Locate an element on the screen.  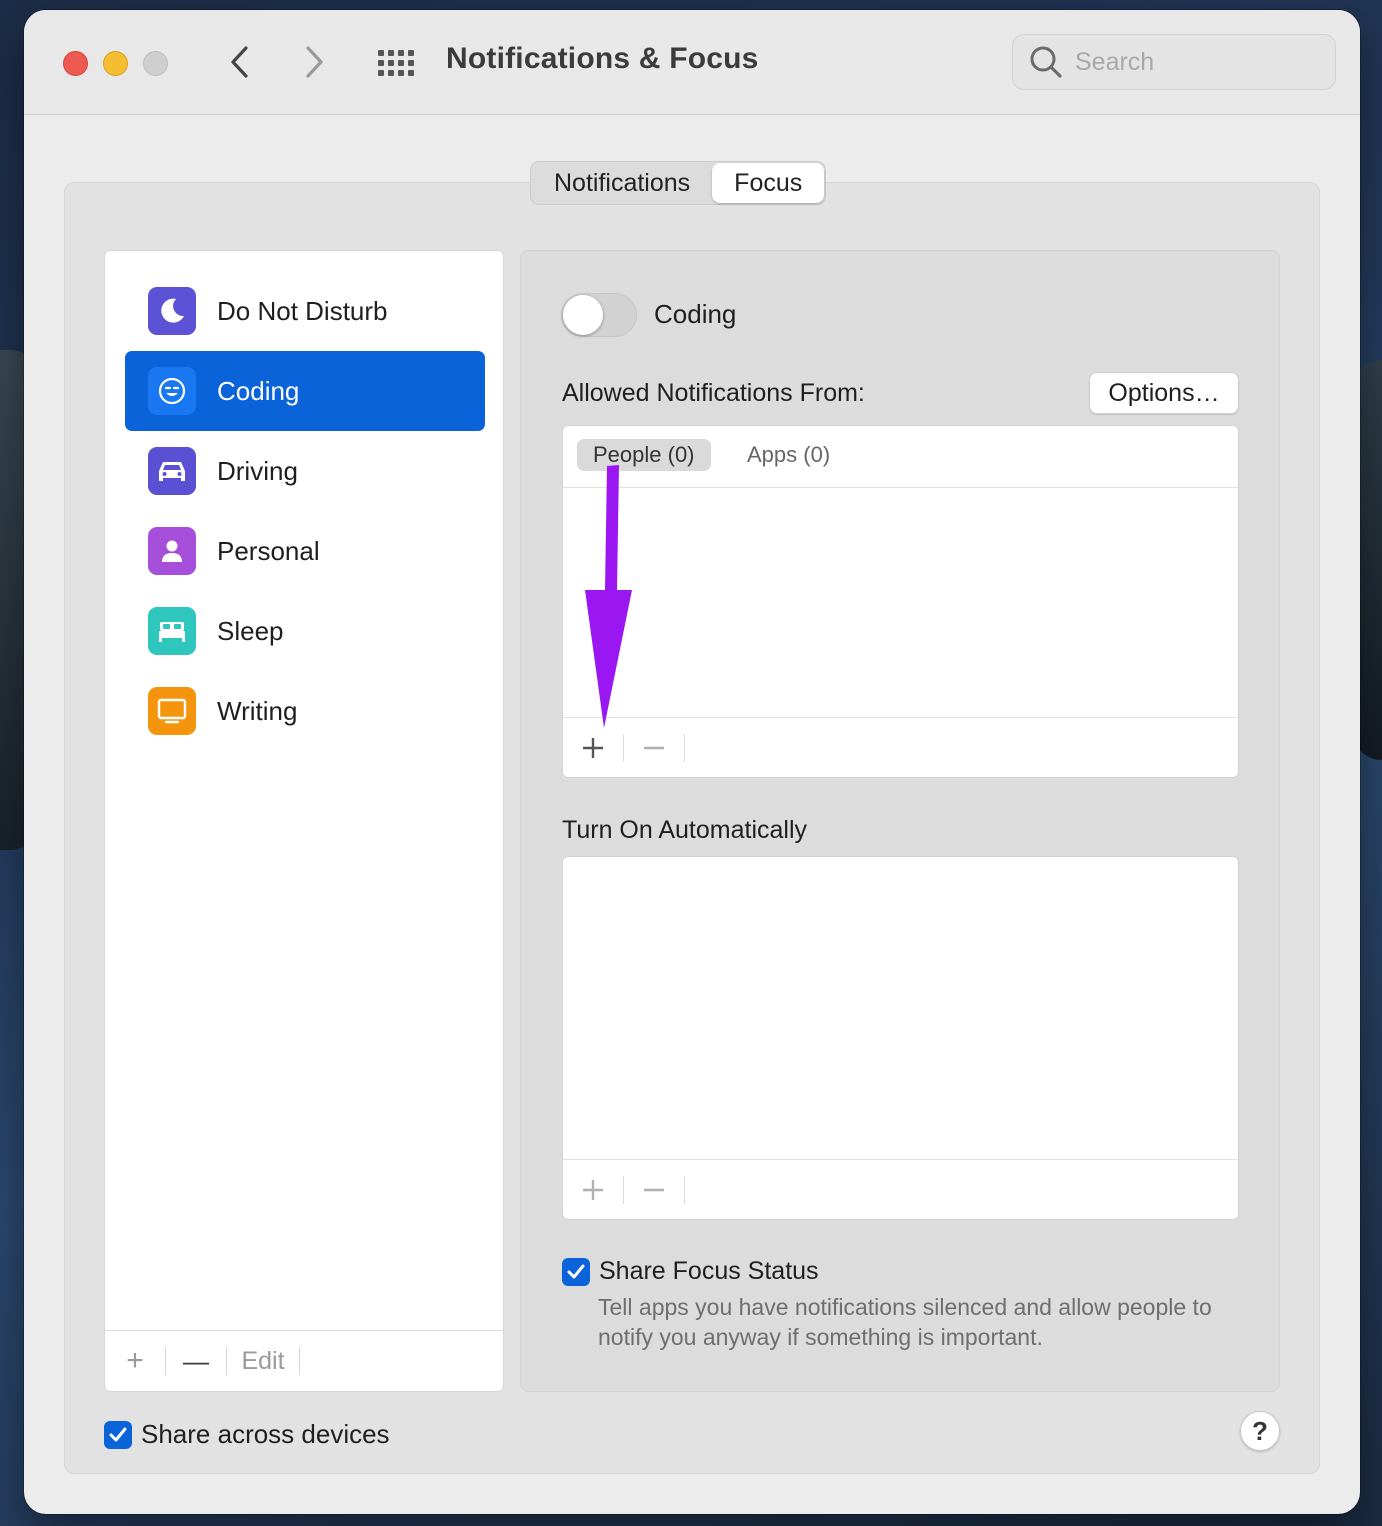
chevron-right-icon is located at coordinates (314, 62).